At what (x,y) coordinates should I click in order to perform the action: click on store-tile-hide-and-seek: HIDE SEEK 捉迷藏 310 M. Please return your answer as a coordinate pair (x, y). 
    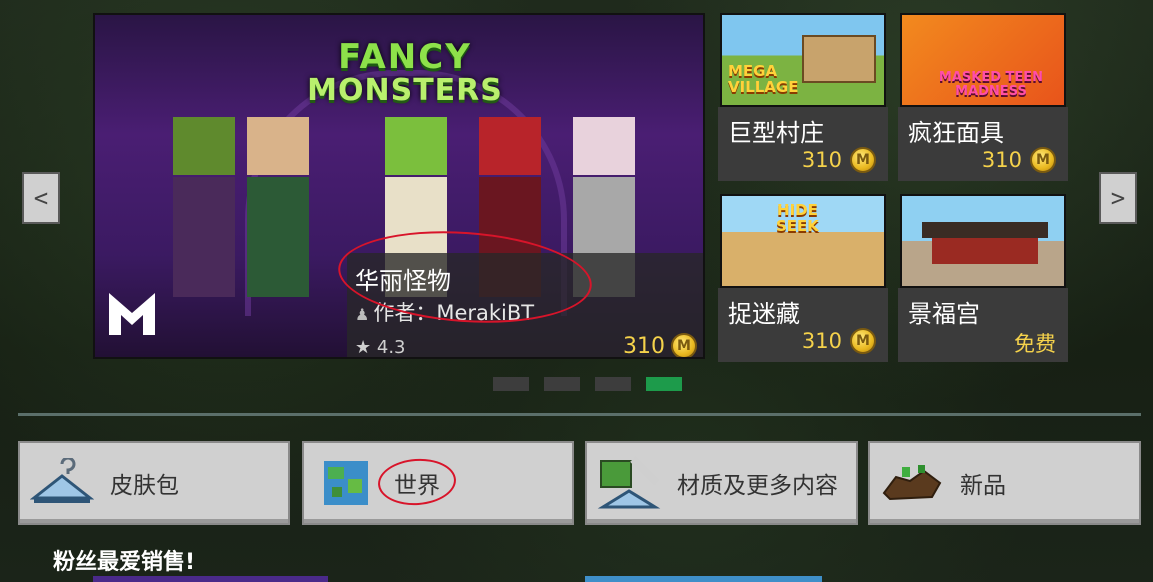
    Looking at the image, I should click on (803, 278).